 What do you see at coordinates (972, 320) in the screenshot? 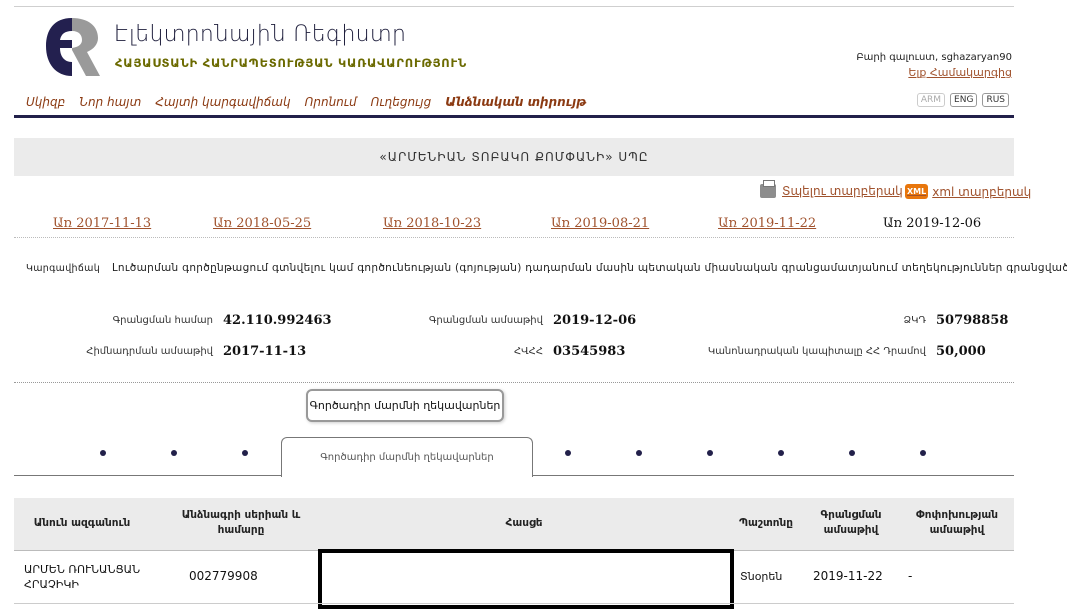
I see `tax-id-value: 50798858` at bounding box center [972, 320].